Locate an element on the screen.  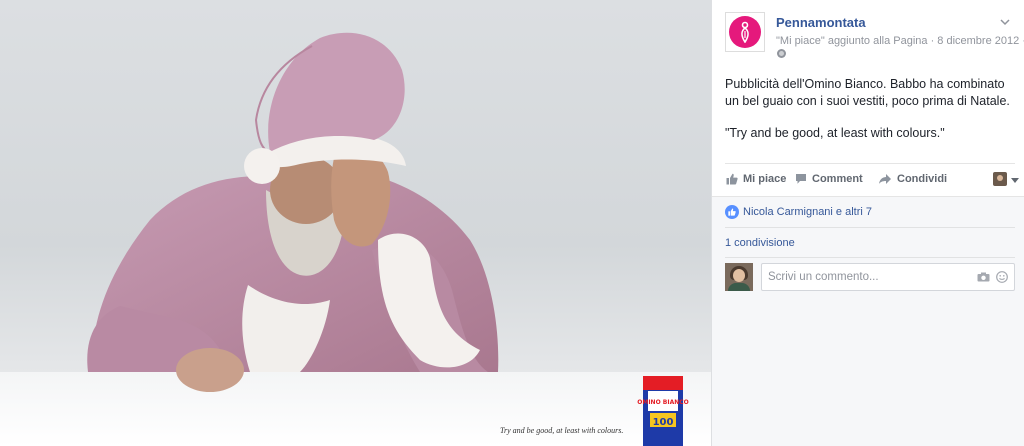
comment-label: Comment is located at coordinates (837, 179).